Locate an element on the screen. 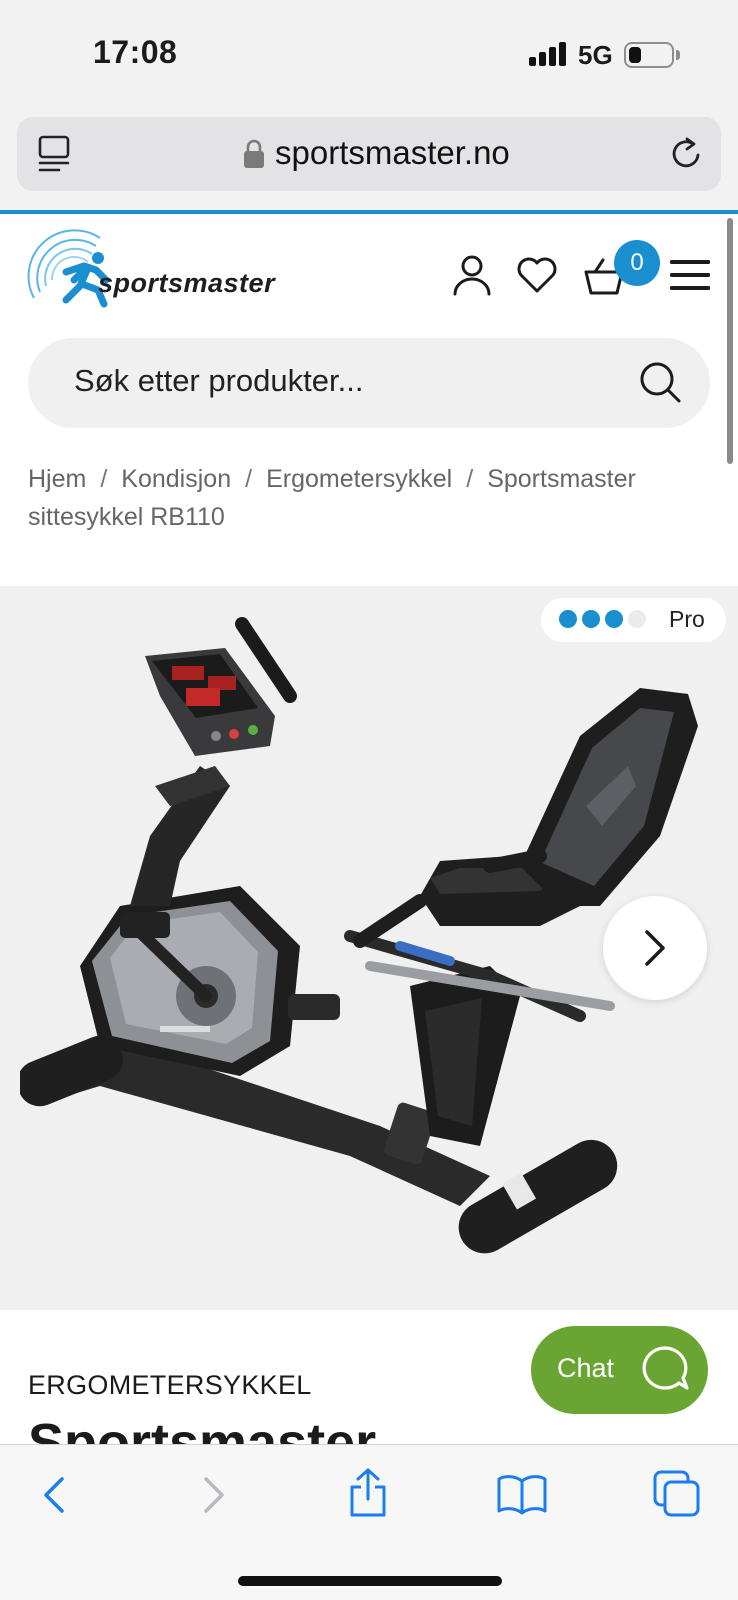 This screenshot has width=738, height=1600. search-icon is located at coordinates (660, 382).